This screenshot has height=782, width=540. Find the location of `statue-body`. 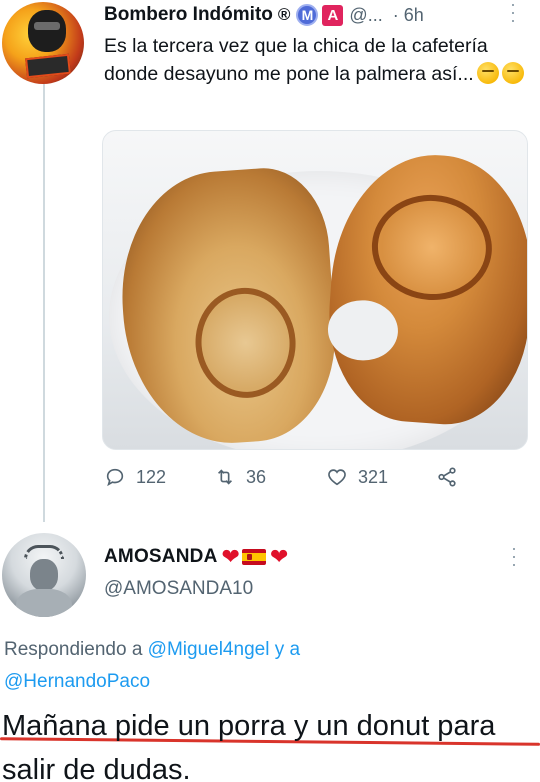

statue-body is located at coordinates (44, 603).